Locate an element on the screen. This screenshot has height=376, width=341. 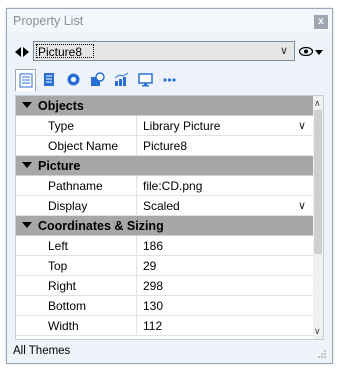
eye-menu-caret-icon is located at coordinates (319, 52).